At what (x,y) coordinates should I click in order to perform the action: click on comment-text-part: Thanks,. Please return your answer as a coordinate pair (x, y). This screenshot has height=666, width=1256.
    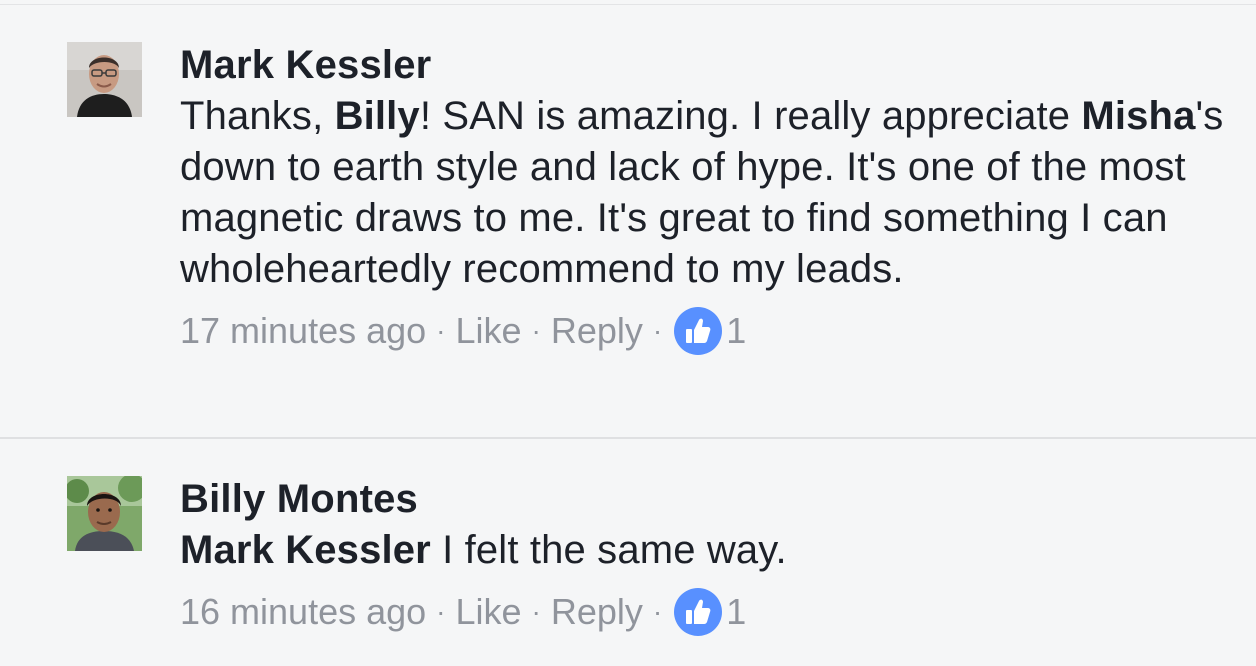
    Looking at the image, I should click on (257, 116).